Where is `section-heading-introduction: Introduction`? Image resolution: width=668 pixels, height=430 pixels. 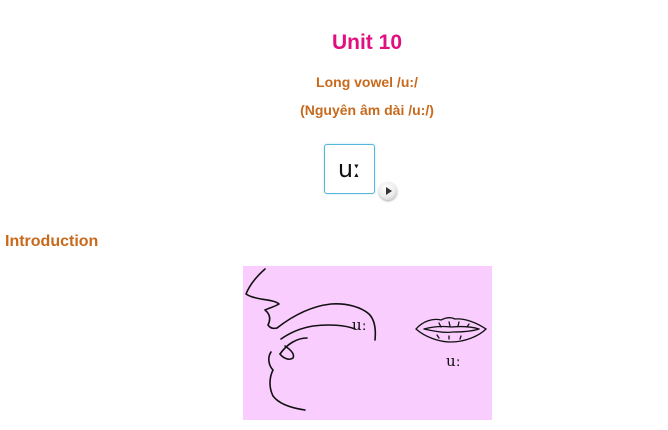 section-heading-introduction: Introduction is located at coordinates (52, 241).